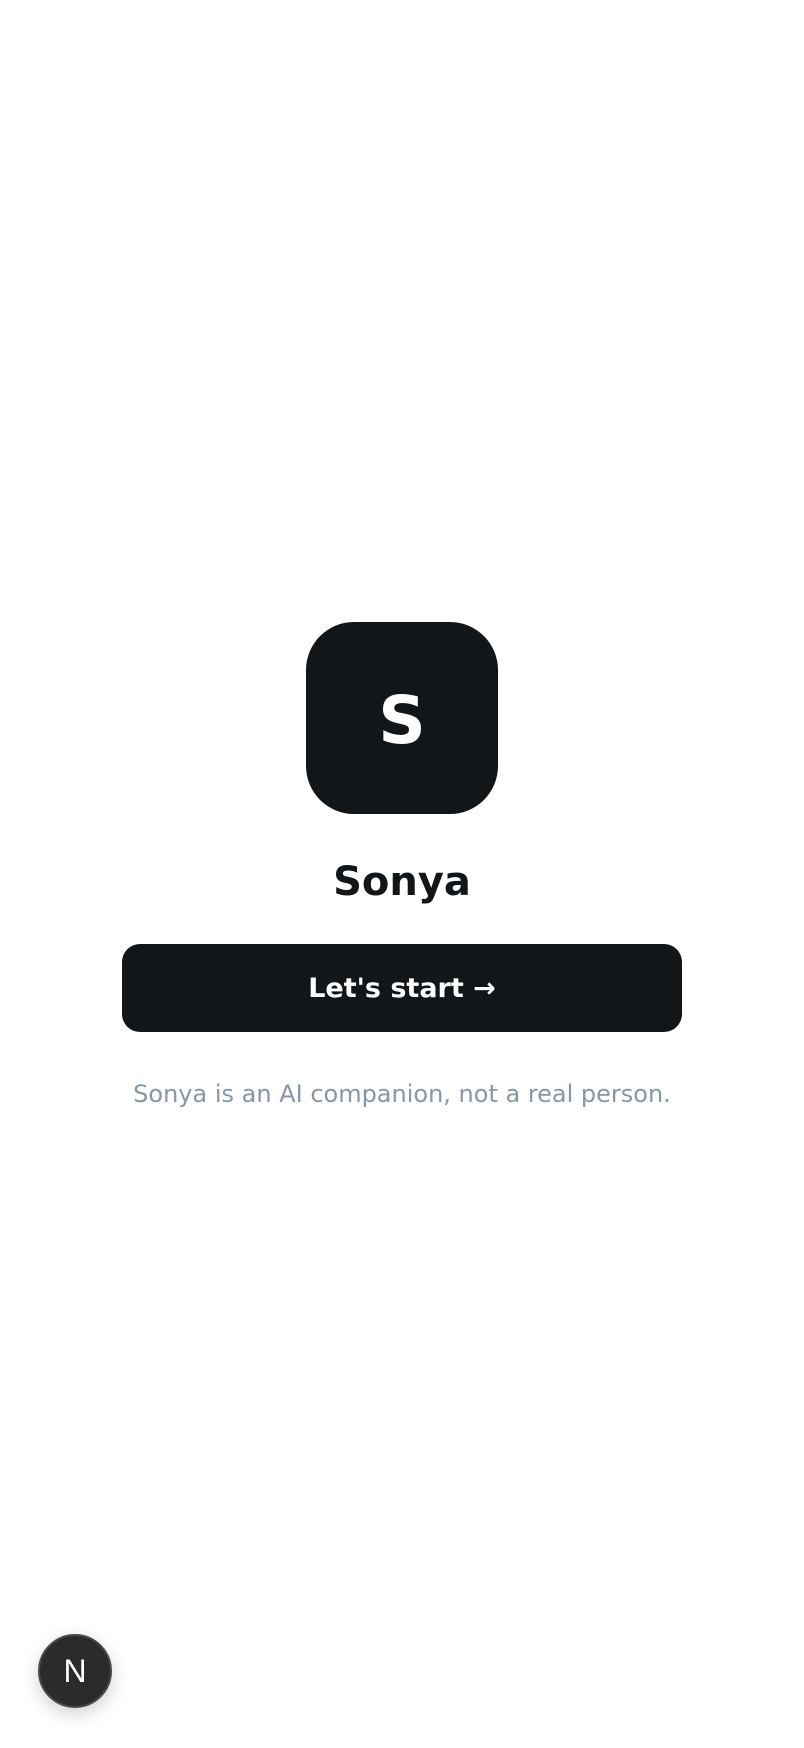  I want to click on avatar: S, so click(402, 718).